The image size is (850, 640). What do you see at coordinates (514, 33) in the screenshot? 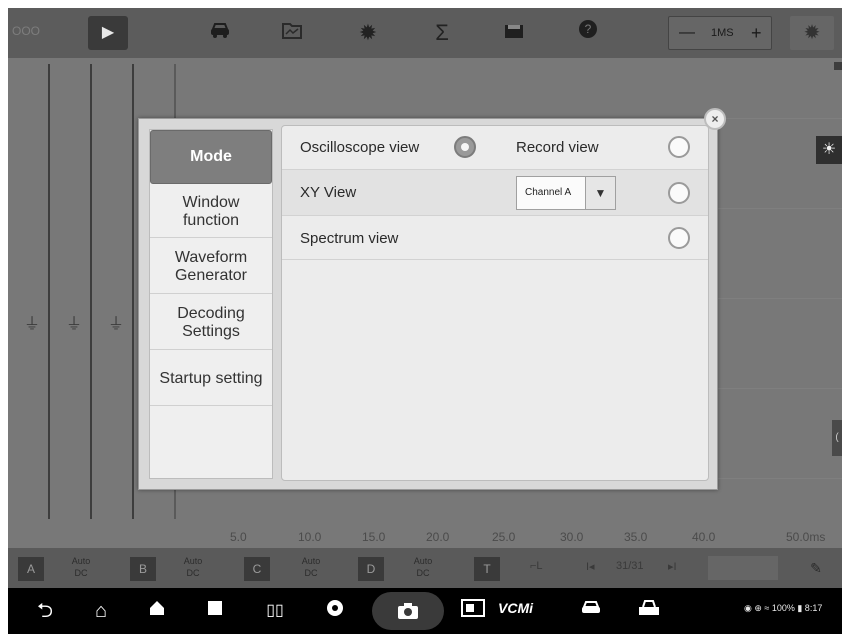
I see `save-icon` at bounding box center [514, 33].